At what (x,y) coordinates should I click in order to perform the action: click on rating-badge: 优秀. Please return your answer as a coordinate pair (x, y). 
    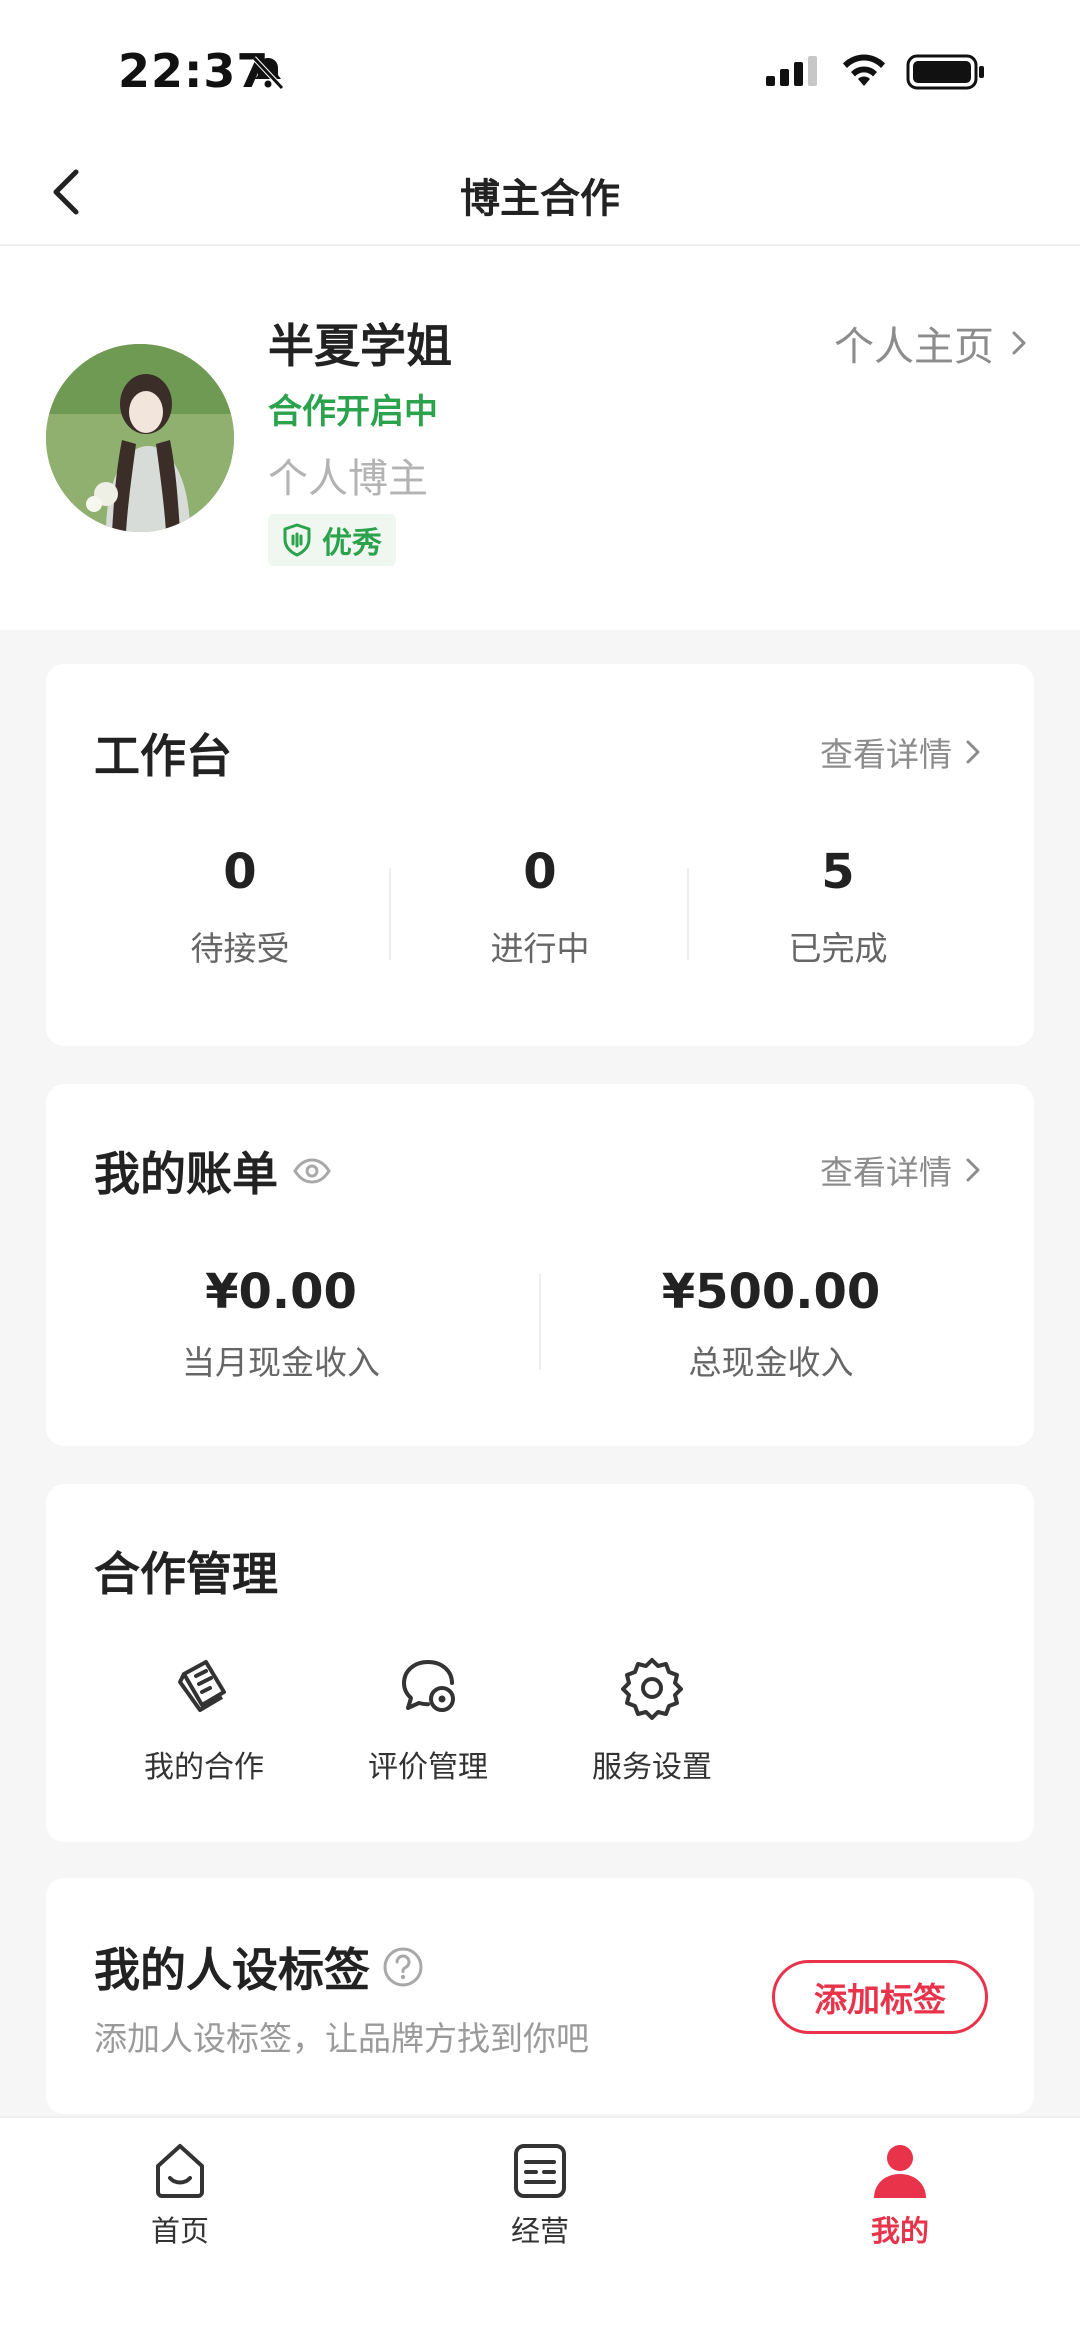
    Looking at the image, I should click on (332, 540).